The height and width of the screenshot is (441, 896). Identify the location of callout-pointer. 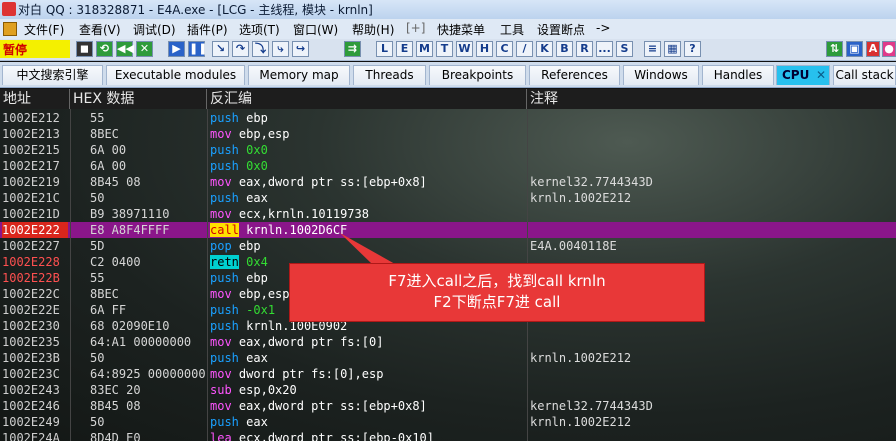
(367, 248).